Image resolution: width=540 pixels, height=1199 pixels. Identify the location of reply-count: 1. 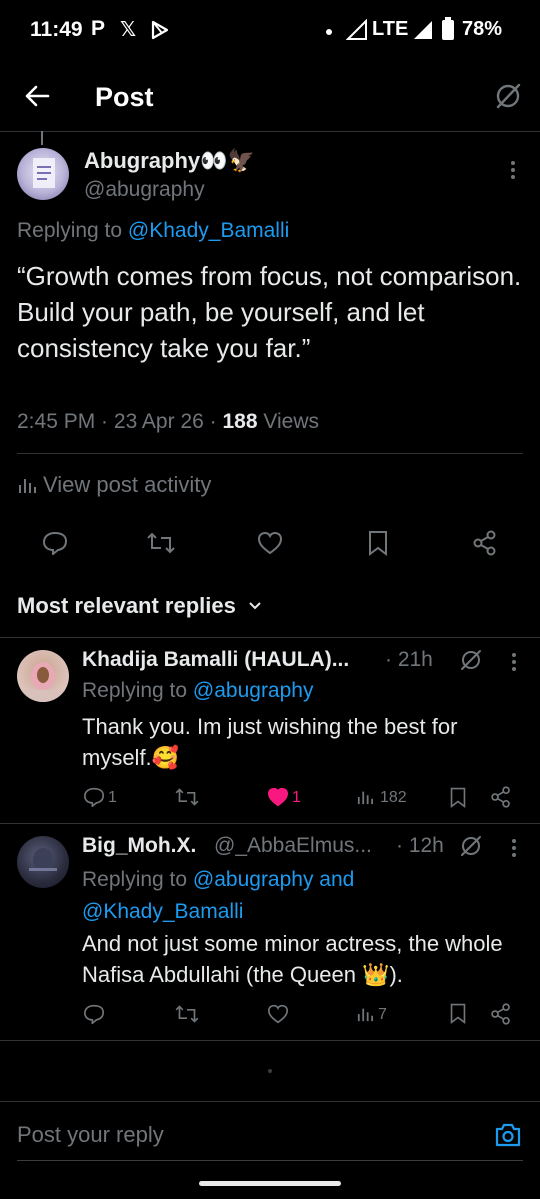
(112, 797).